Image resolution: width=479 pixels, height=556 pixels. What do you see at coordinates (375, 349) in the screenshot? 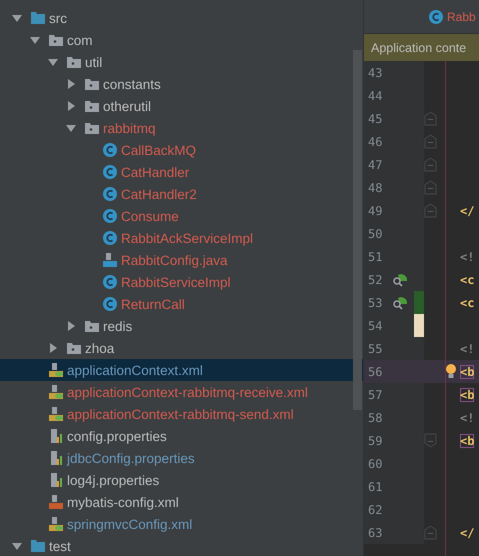
I see `line-number: 55` at bounding box center [375, 349].